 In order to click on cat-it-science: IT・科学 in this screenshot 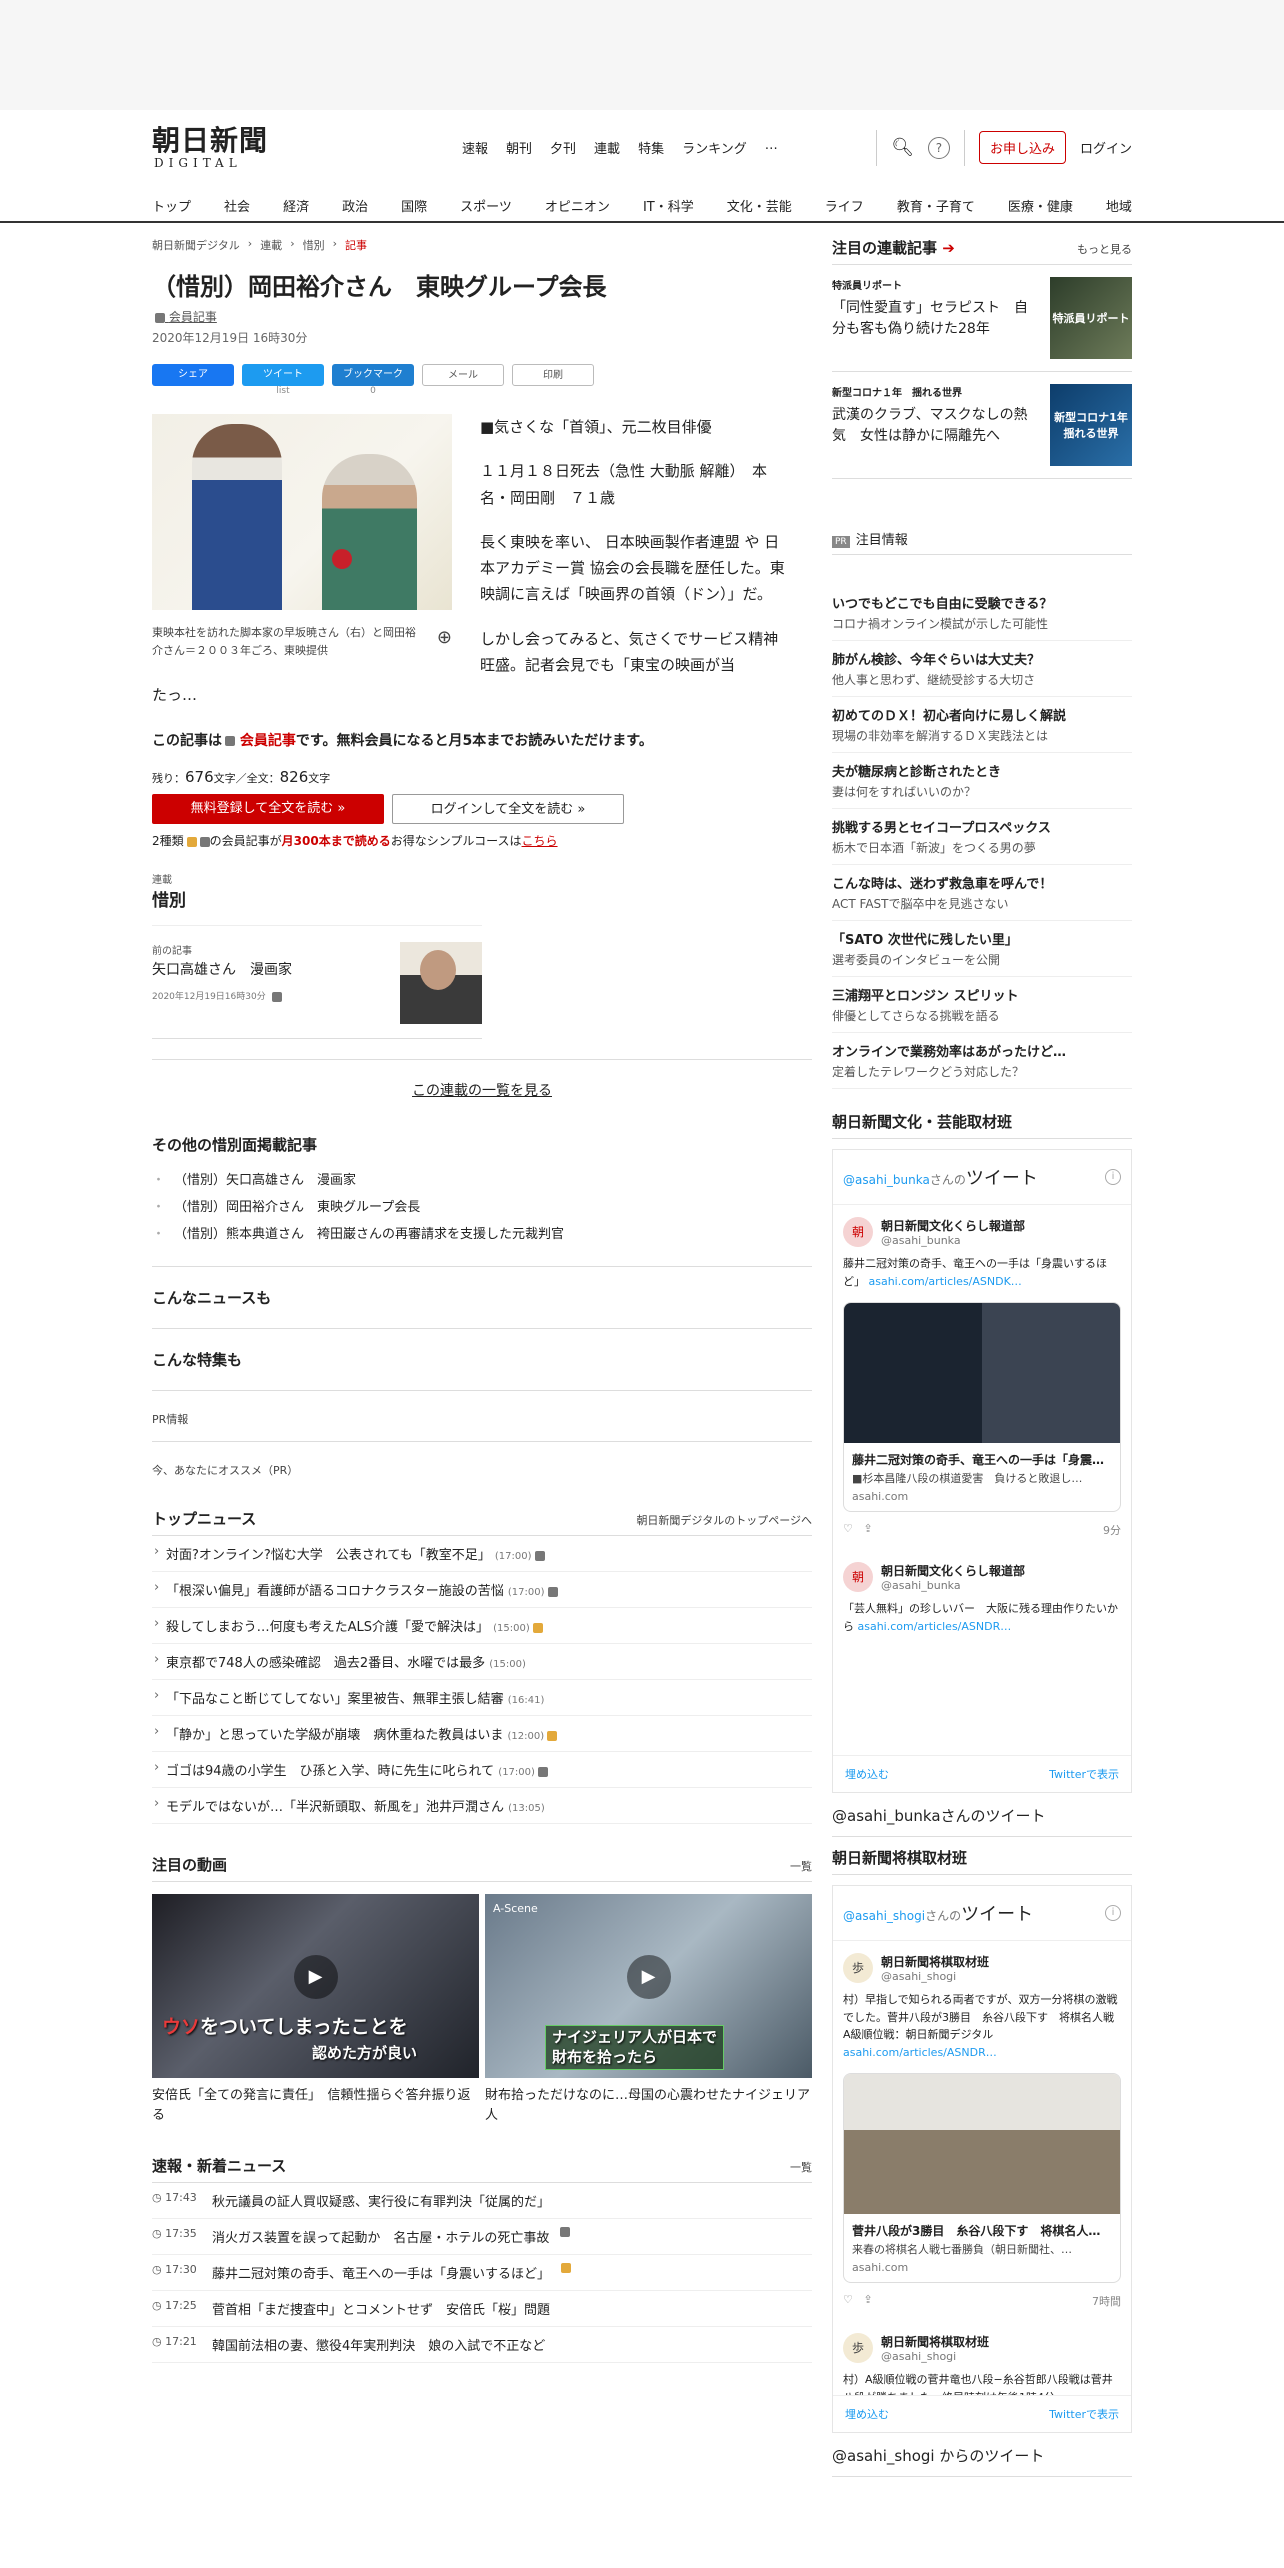, I will do `click(668, 205)`.